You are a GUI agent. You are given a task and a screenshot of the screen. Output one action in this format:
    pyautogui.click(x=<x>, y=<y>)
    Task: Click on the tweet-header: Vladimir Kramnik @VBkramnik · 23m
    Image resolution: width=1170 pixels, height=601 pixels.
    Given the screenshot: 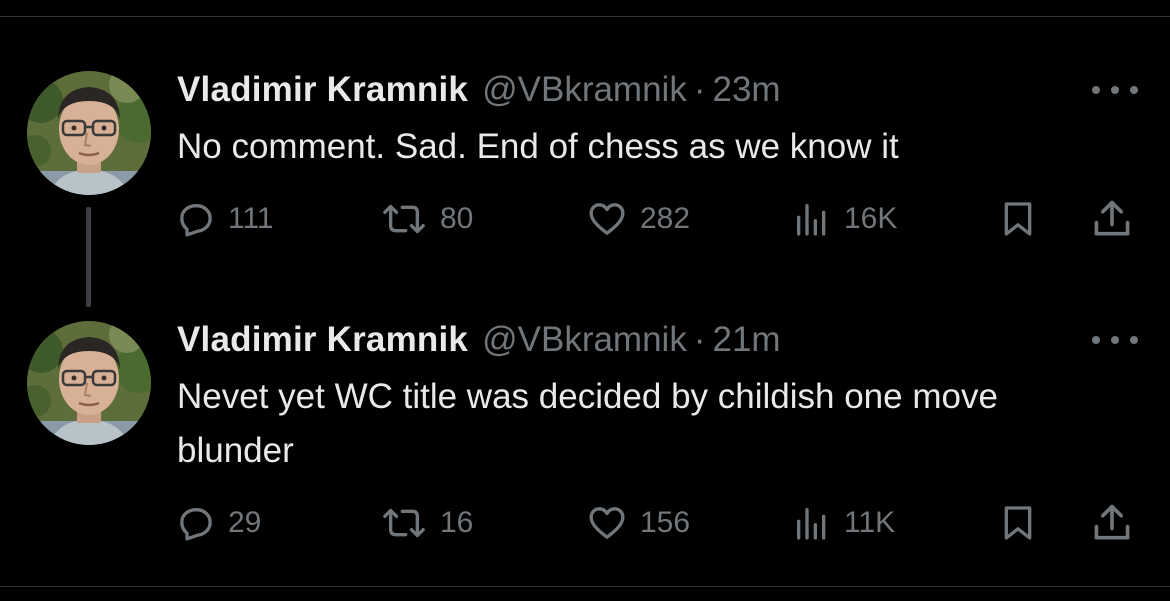 What is the action you would take?
    pyautogui.click(x=479, y=90)
    